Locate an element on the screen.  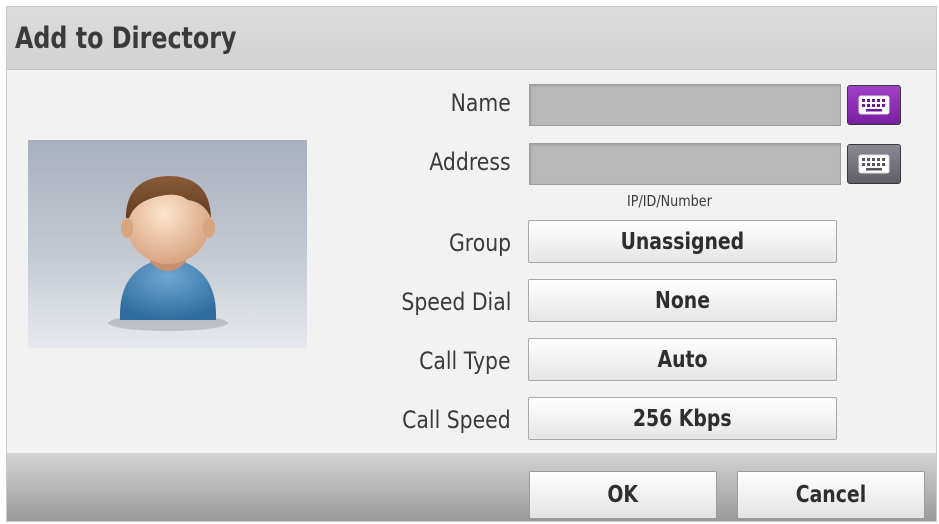
address-field is located at coordinates (685, 164).